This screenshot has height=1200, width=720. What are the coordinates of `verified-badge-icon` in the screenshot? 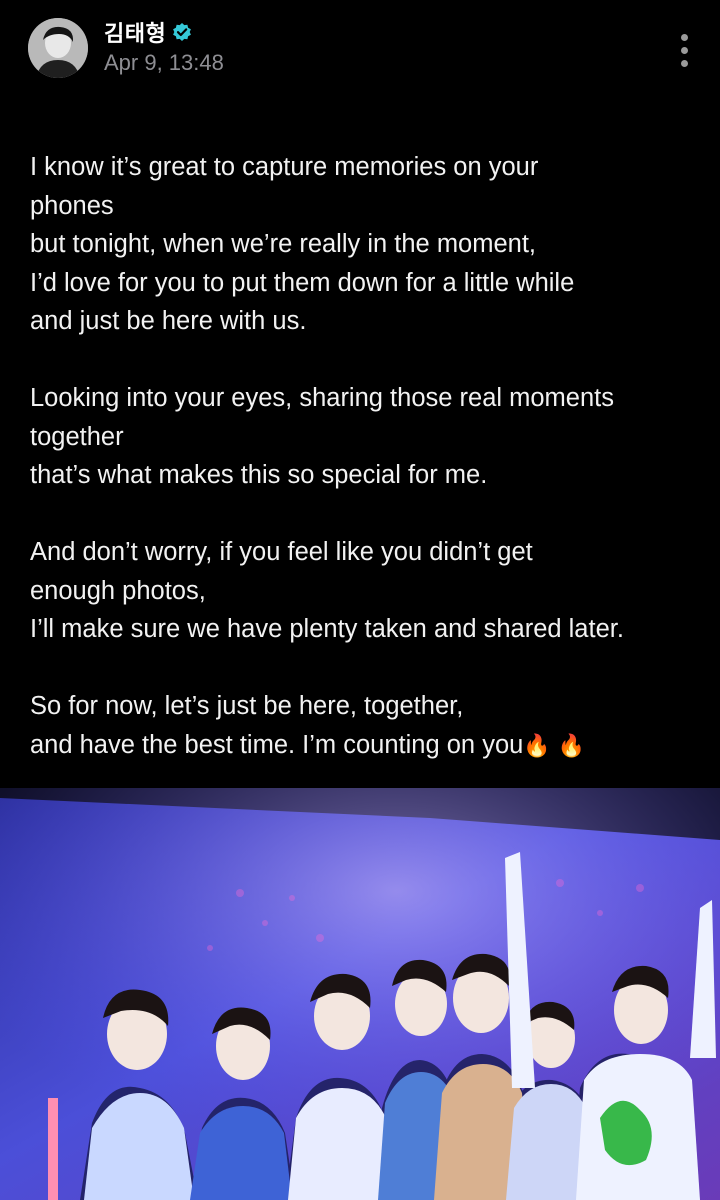 It's located at (182, 32).